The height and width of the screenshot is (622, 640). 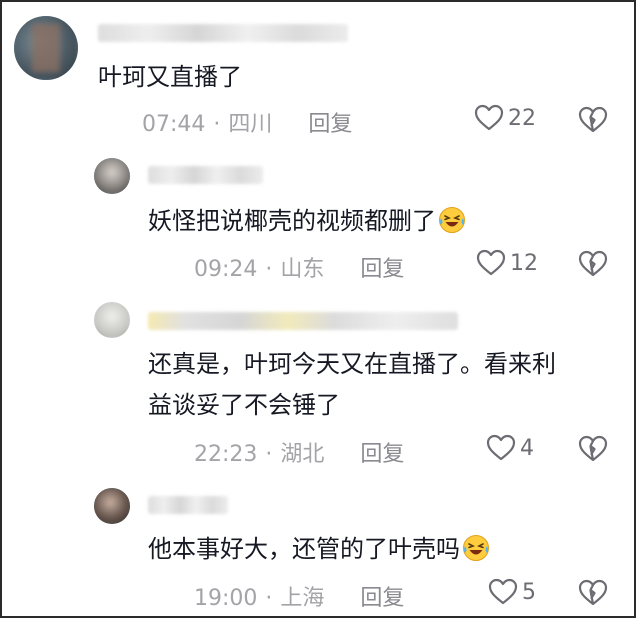 I want to click on like-count: 12, so click(x=524, y=263).